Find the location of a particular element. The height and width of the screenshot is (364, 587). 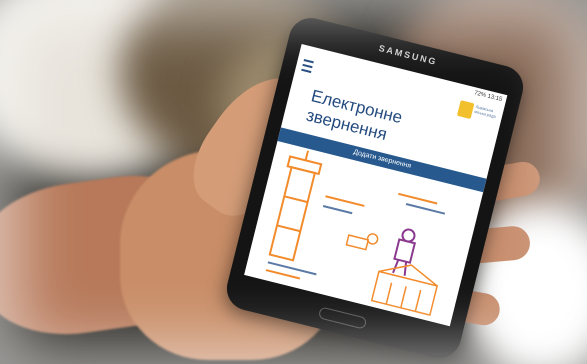

tower-illustration is located at coordinates (295, 206).